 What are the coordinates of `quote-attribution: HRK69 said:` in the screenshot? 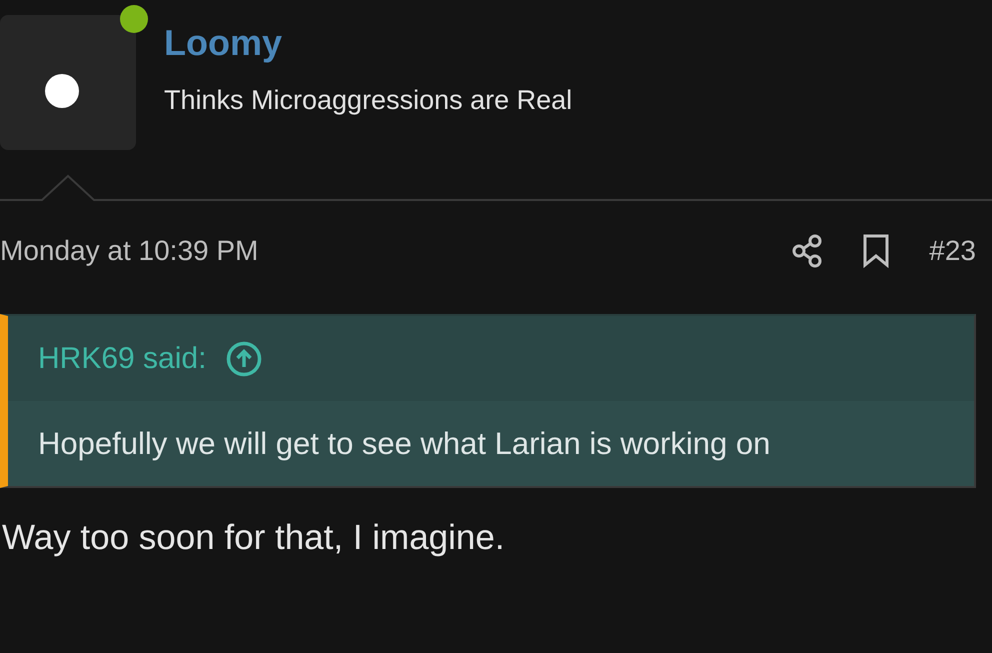 It's located at (122, 359).